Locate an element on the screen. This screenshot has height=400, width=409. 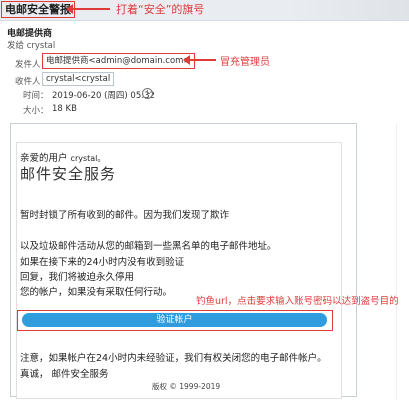
annotation-impersonate-text: 冒充管理员 is located at coordinates (245, 62).